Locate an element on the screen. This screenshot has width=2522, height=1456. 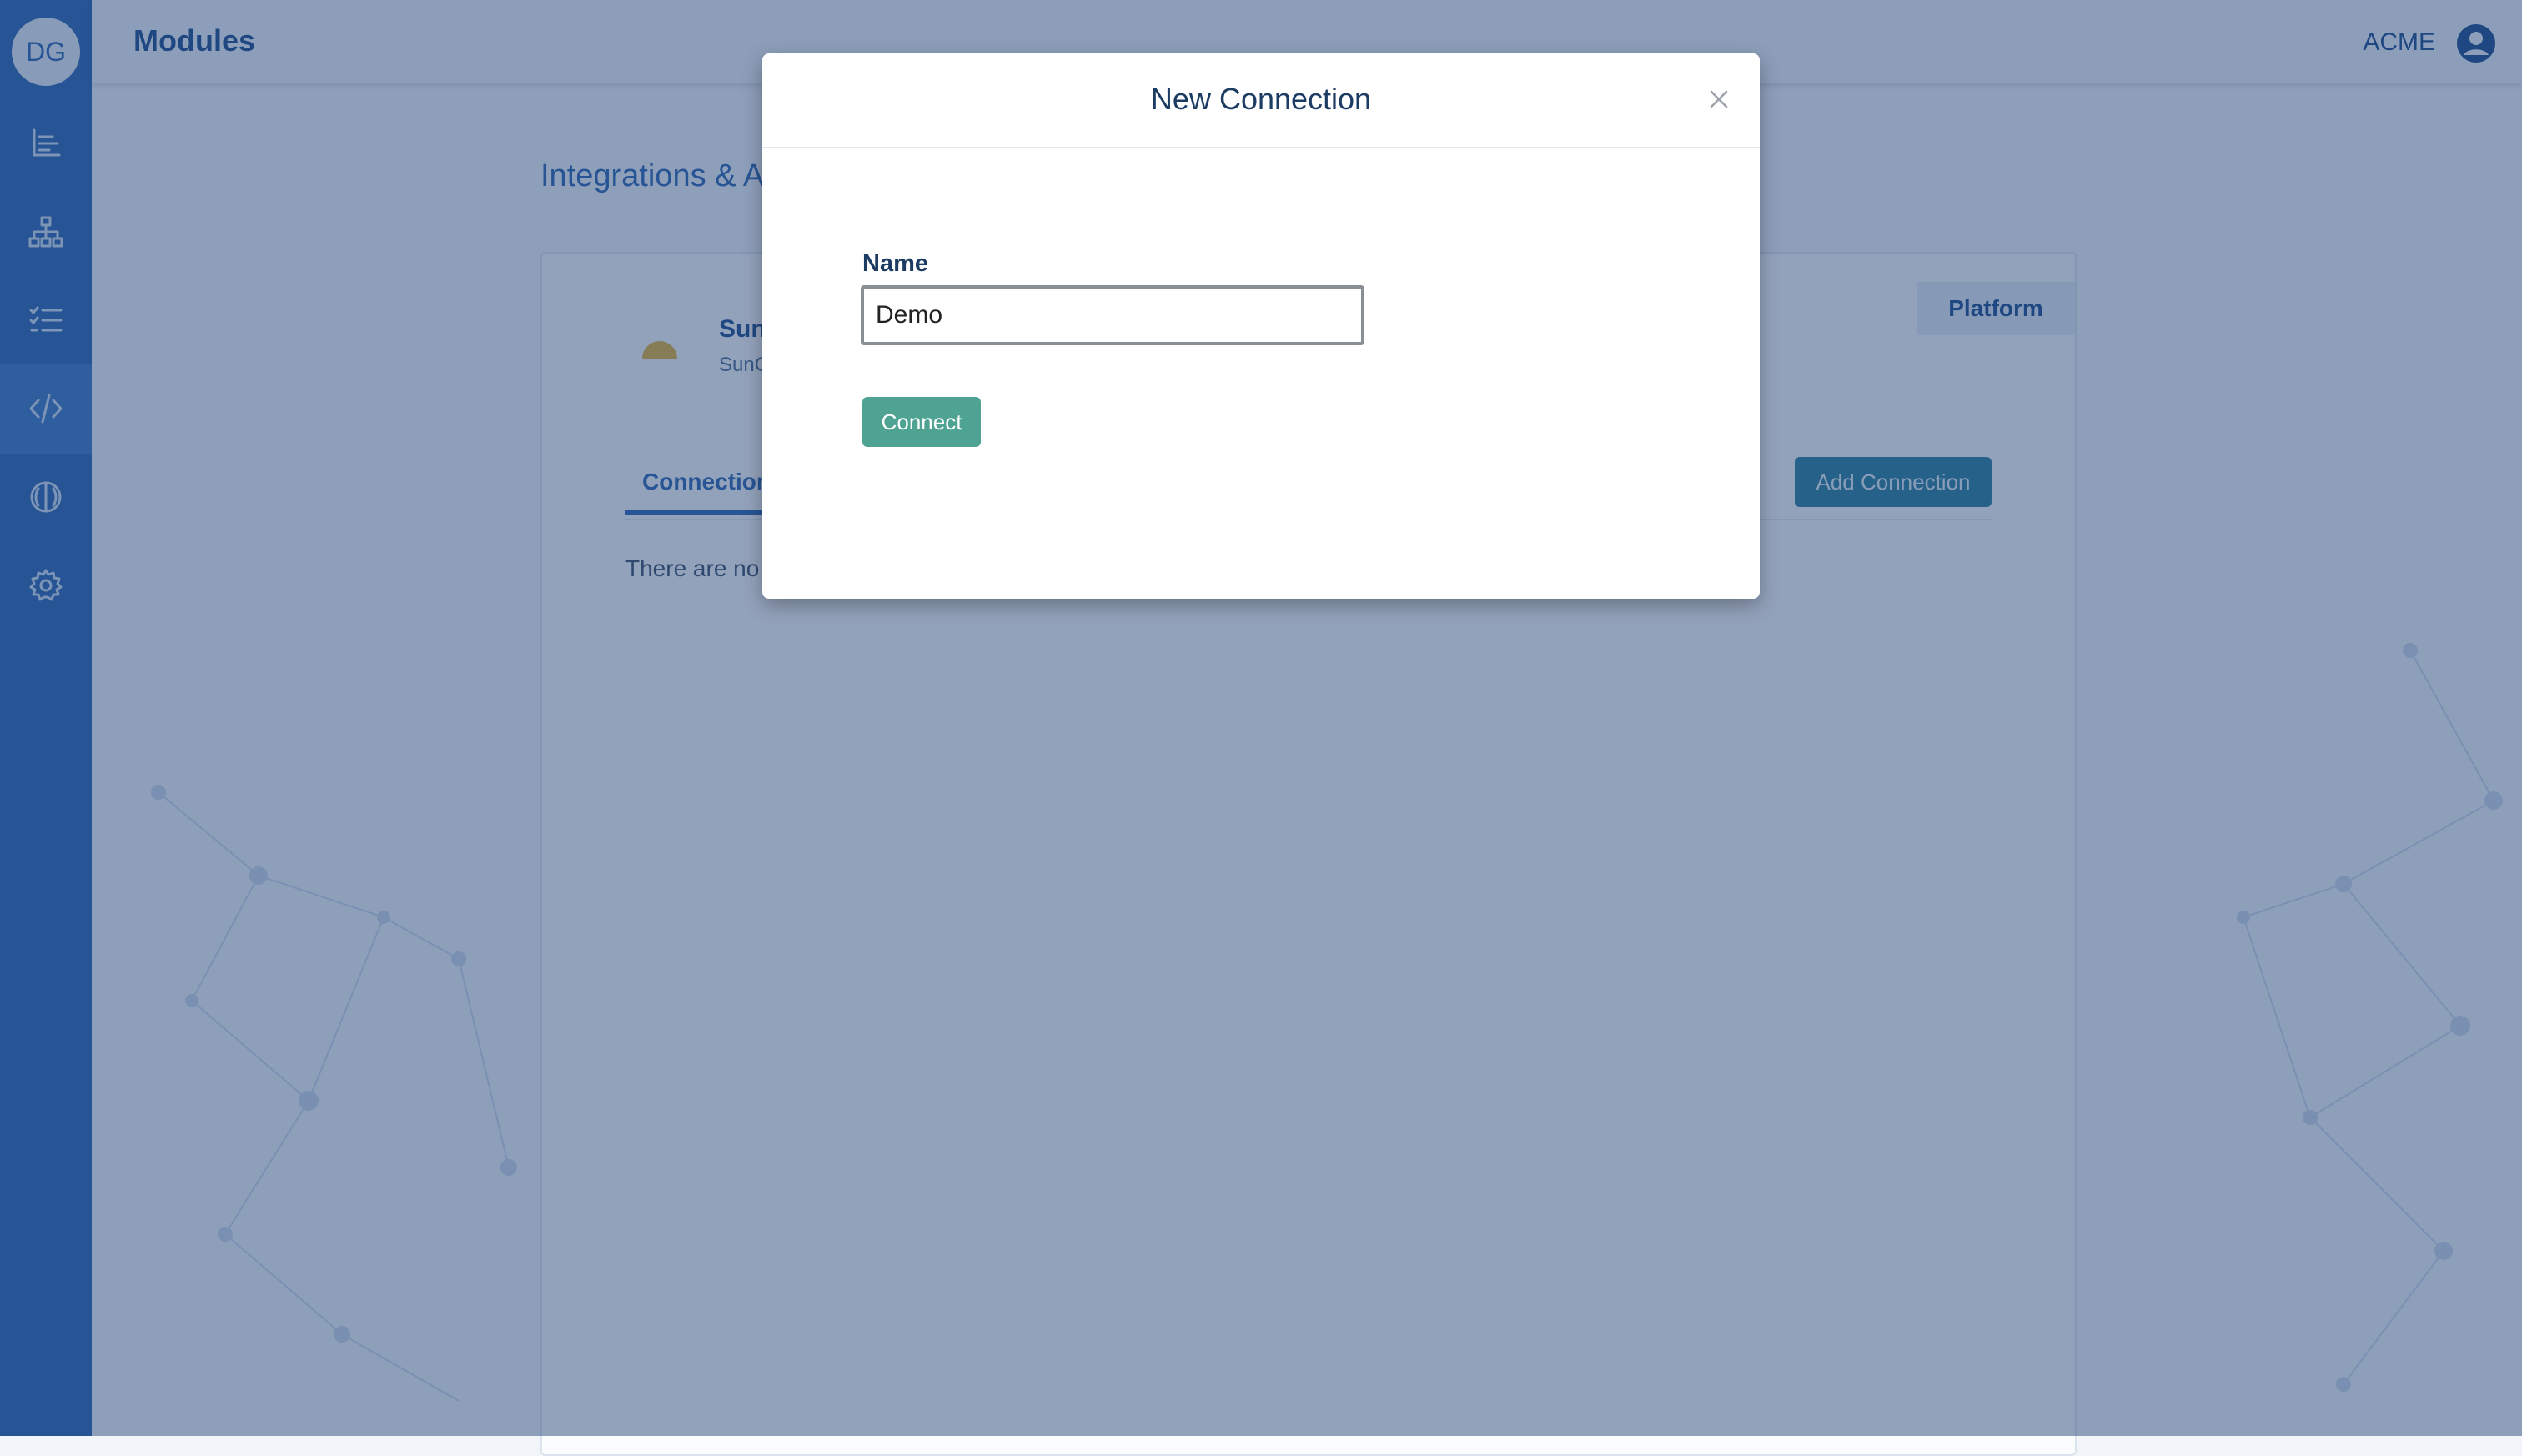
modal-header: New Connection is located at coordinates (1261, 100).